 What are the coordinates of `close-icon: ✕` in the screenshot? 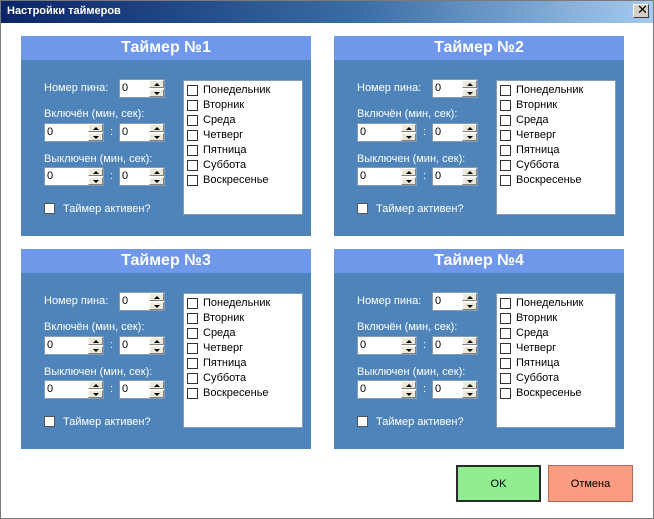 It's located at (642, 11).